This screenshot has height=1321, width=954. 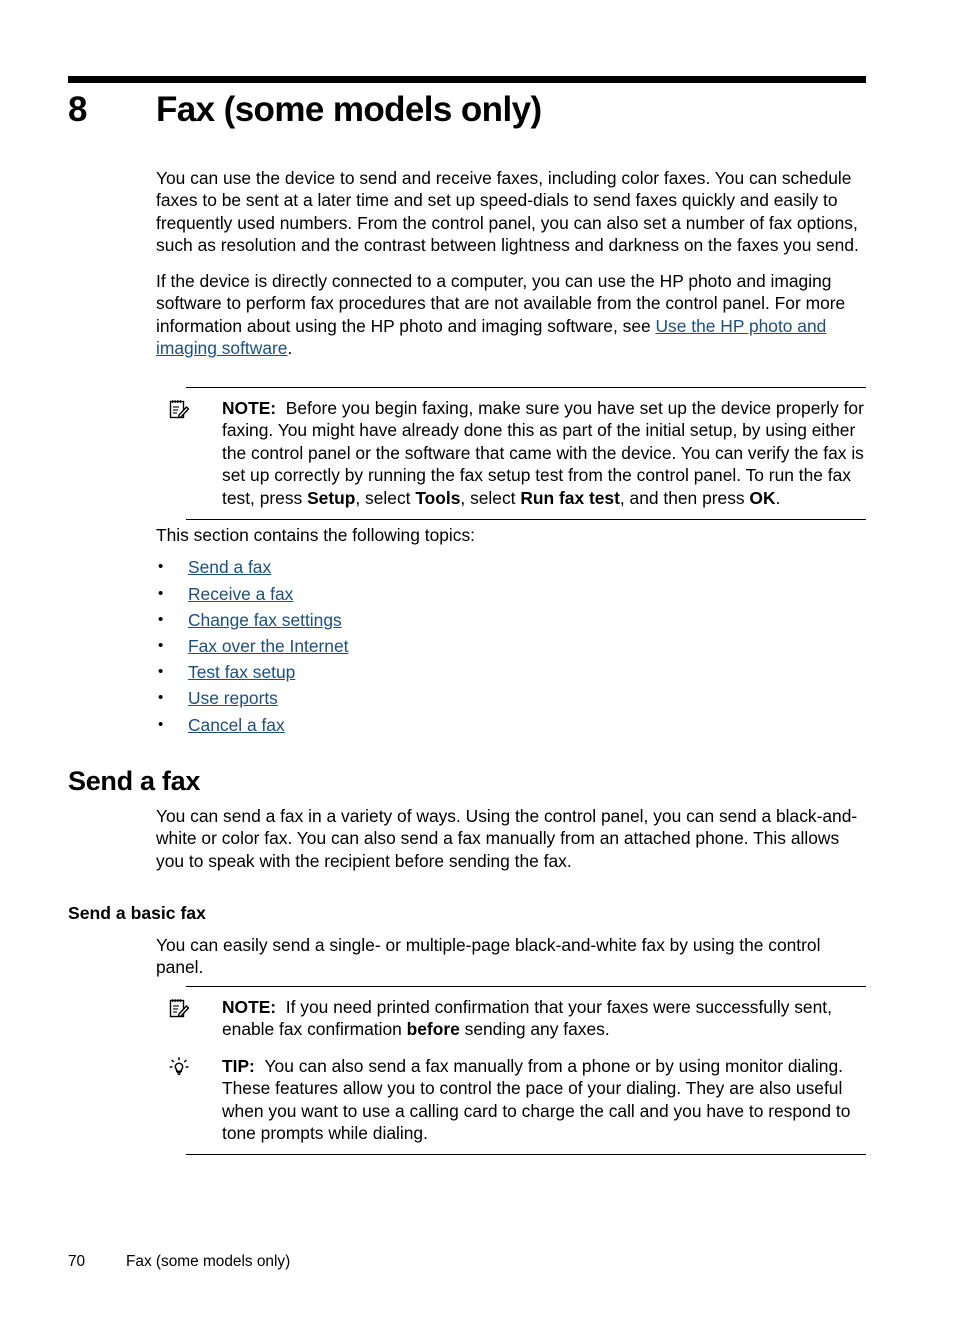 What do you see at coordinates (77, 109) in the screenshot?
I see `chapter-number: 8` at bounding box center [77, 109].